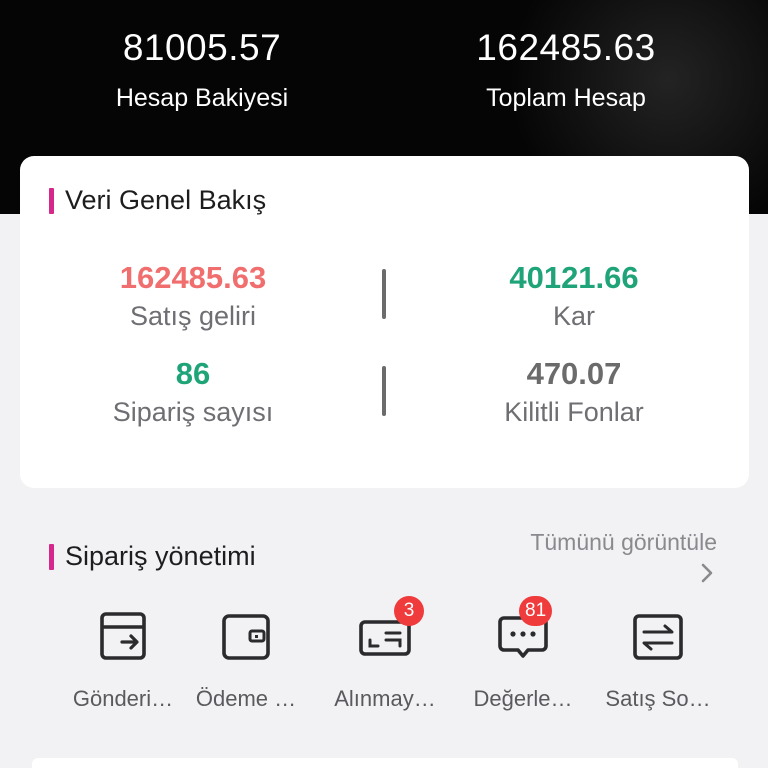  I want to click on locked-funds-value: 470.07, so click(574, 373).